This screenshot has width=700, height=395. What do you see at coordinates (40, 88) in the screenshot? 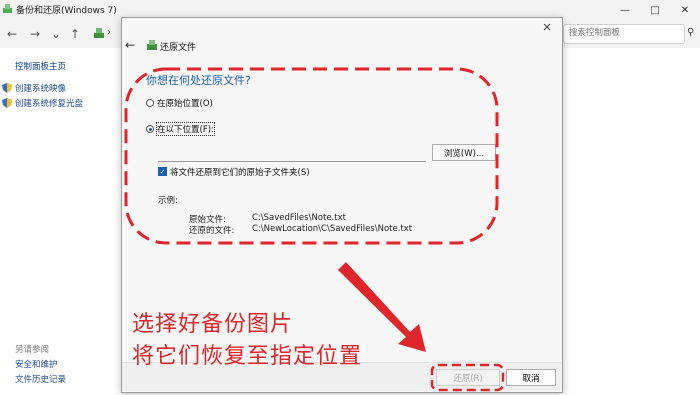
I see `create-system-image-link: 创建系统映像` at bounding box center [40, 88].